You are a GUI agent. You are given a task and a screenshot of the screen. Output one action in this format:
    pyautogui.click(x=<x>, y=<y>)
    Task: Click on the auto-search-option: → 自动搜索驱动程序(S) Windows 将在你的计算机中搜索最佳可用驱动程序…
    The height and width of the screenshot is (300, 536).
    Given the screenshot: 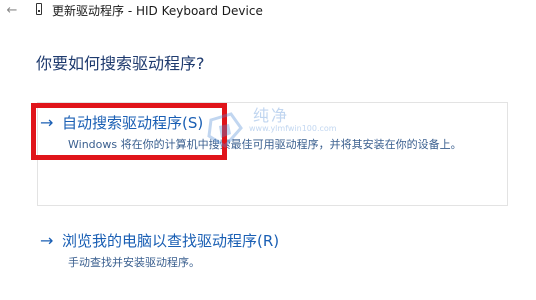 What is the action you would take?
    pyautogui.click(x=251, y=132)
    